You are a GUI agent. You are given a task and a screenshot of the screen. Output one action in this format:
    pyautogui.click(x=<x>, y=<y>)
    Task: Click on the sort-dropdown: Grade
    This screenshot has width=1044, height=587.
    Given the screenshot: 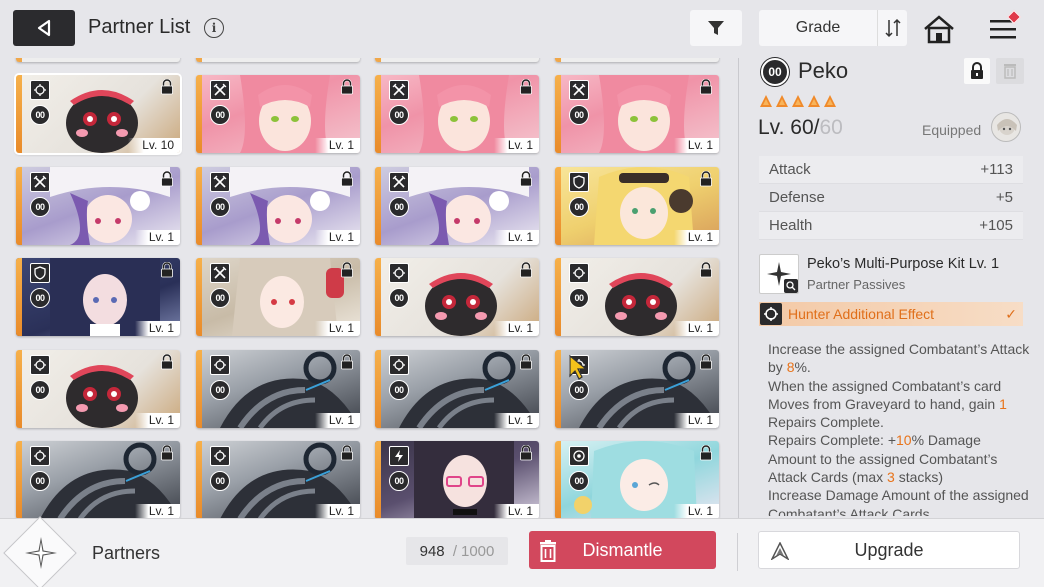 What is the action you would take?
    pyautogui.click(x=833, y=28)
    